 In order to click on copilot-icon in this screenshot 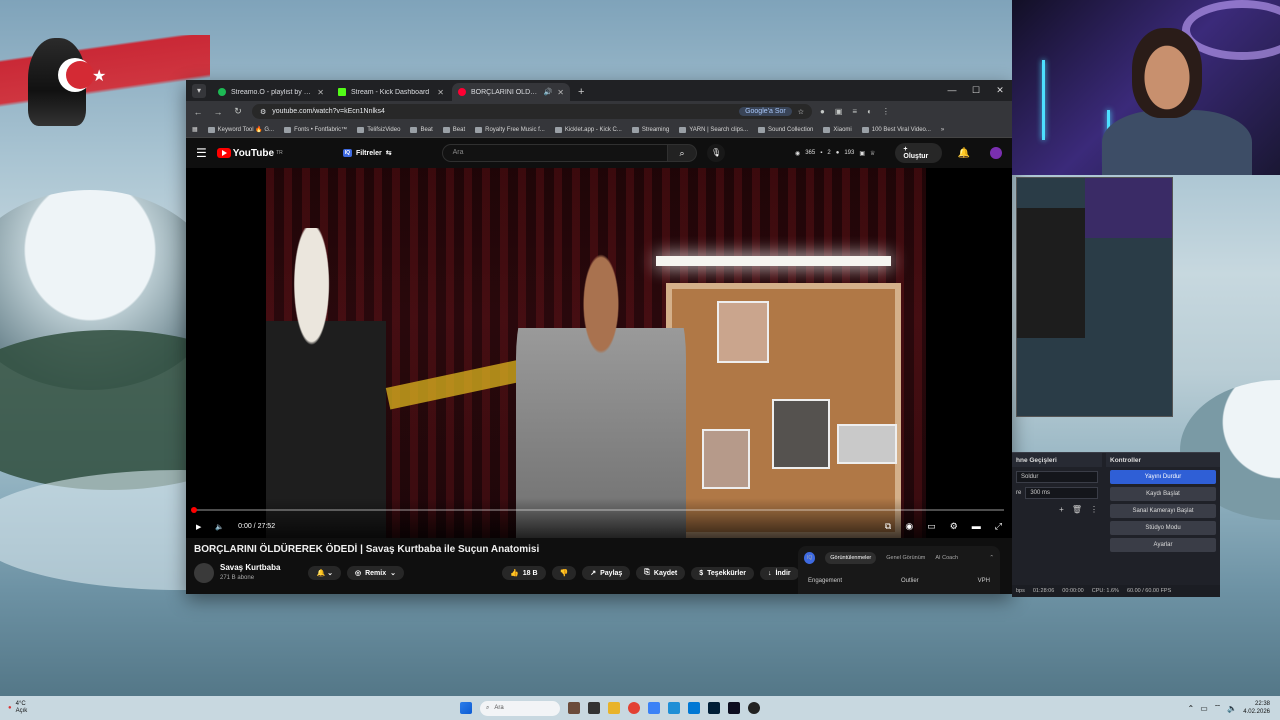, I will do `click(654, 708)`.